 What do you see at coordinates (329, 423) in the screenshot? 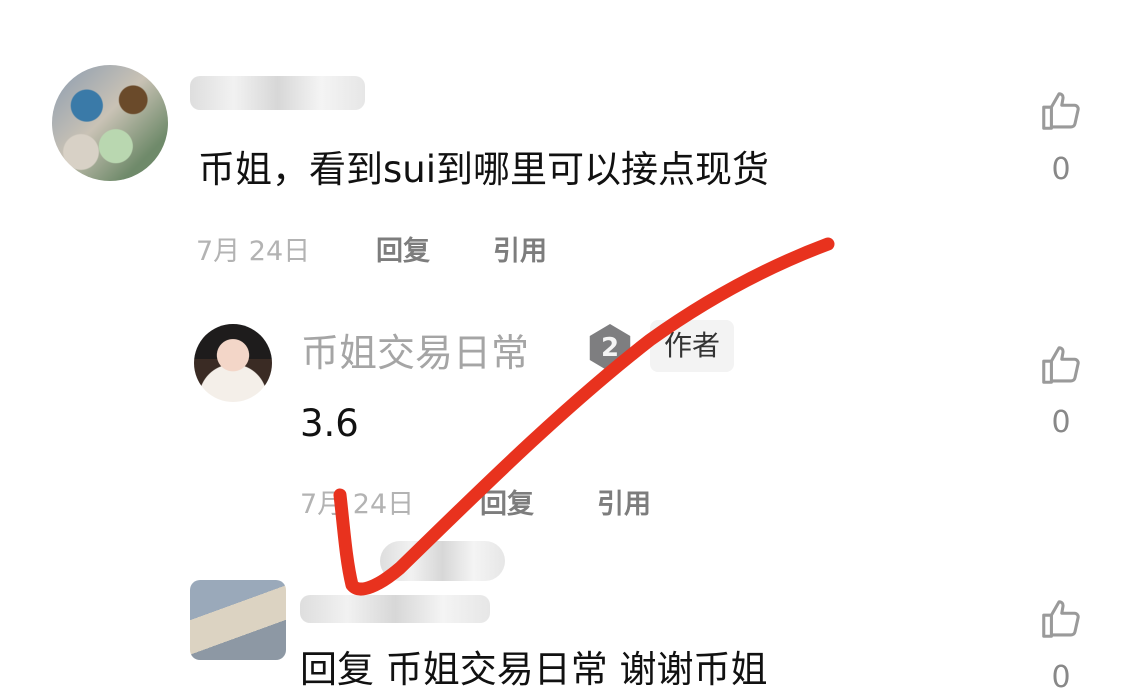
I see `comment-text: 3.6` at bounding box center [329, 423].